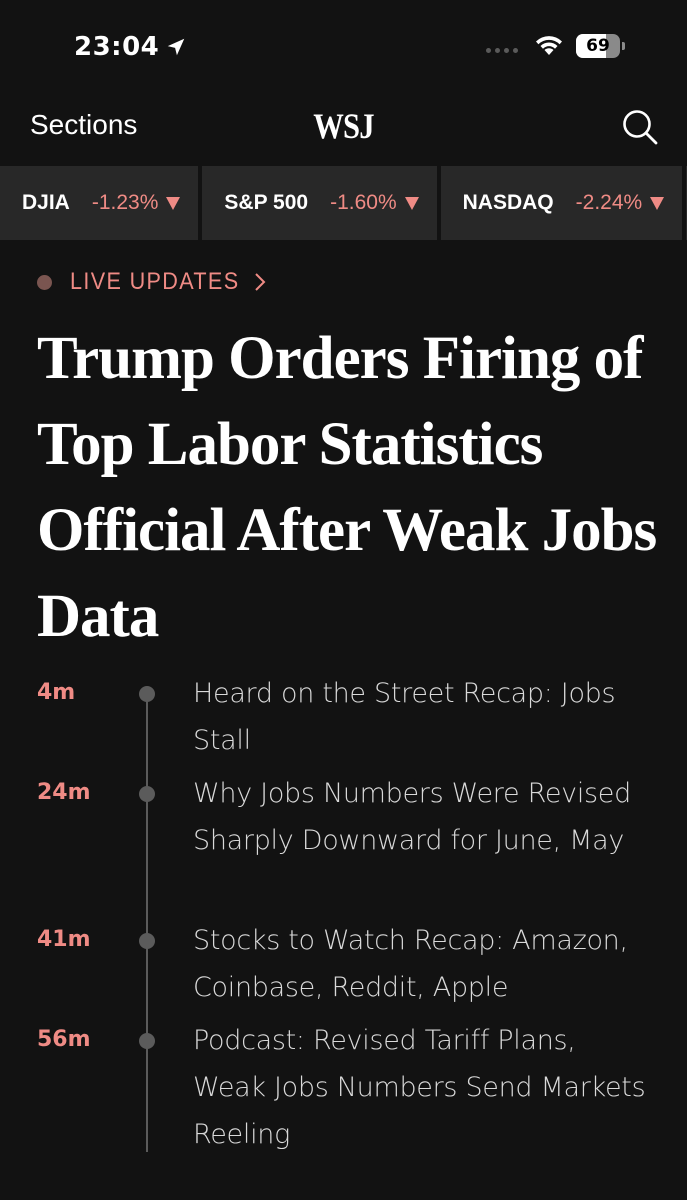 The height and width of the screenshot is (1200, 687). Describe the element at coordinates (404, 717) in the screenshot. I see `timeline-title: Heard on the Street Recap: Jobs Stall` at that location.